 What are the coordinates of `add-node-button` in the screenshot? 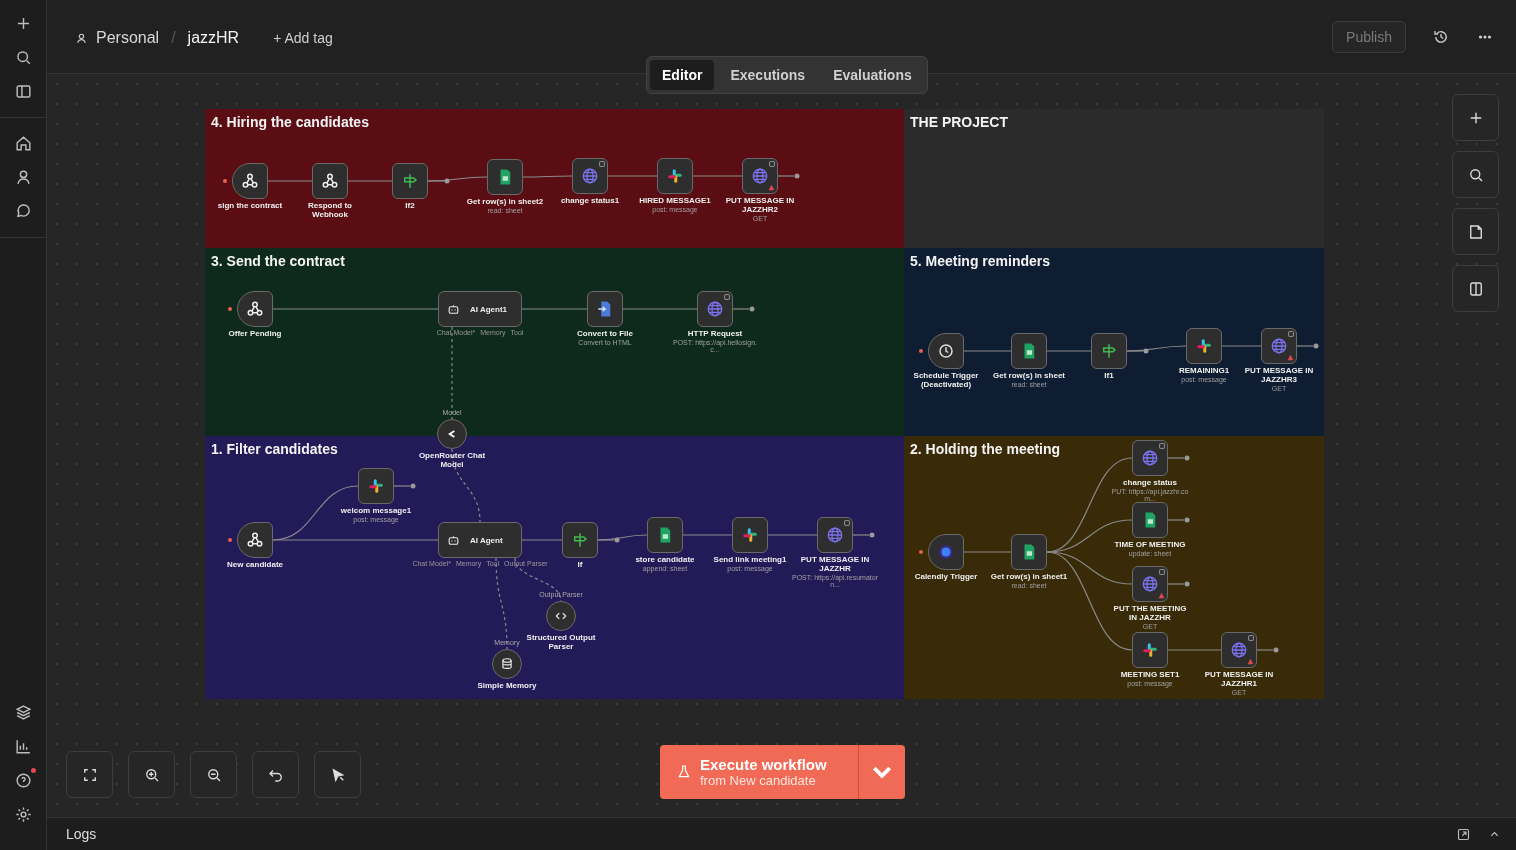 It's located at (1475, 117).